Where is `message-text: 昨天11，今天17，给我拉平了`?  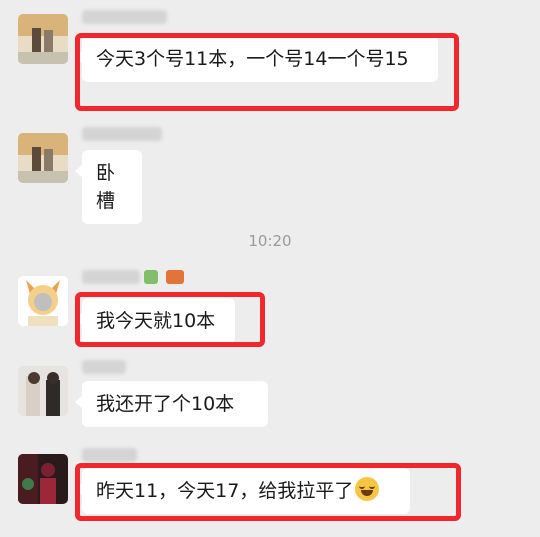
message-text: 昨天11，今天17，给我拉平了 is located at coordinates (225, 491).